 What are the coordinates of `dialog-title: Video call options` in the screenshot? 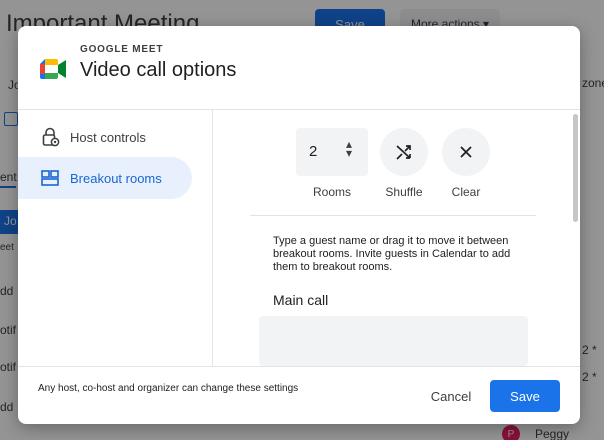 It's located at (158, 70).